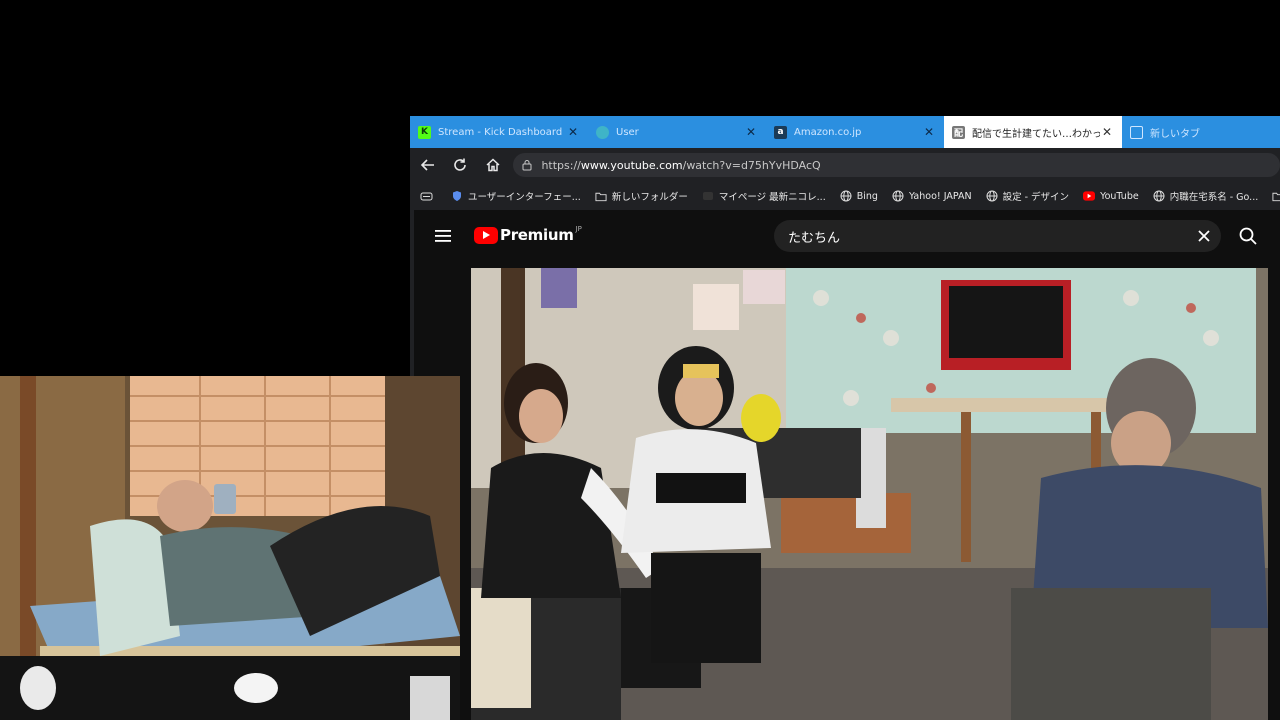 This screenshot has width=1280, height=720. What do you see at coordinates (1036, 134) in the screenshot?
I see `tab-title: 配信で生計建てたい…わかってん` at bounding box center [1036, 134].